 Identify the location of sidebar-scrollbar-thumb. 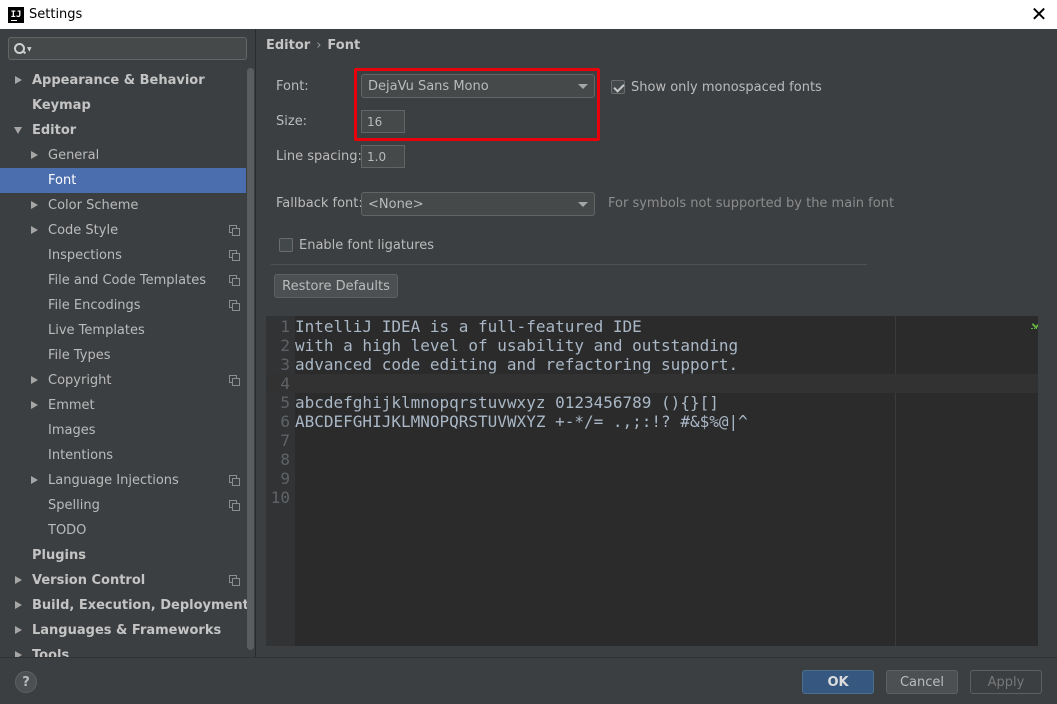
(250, 359).